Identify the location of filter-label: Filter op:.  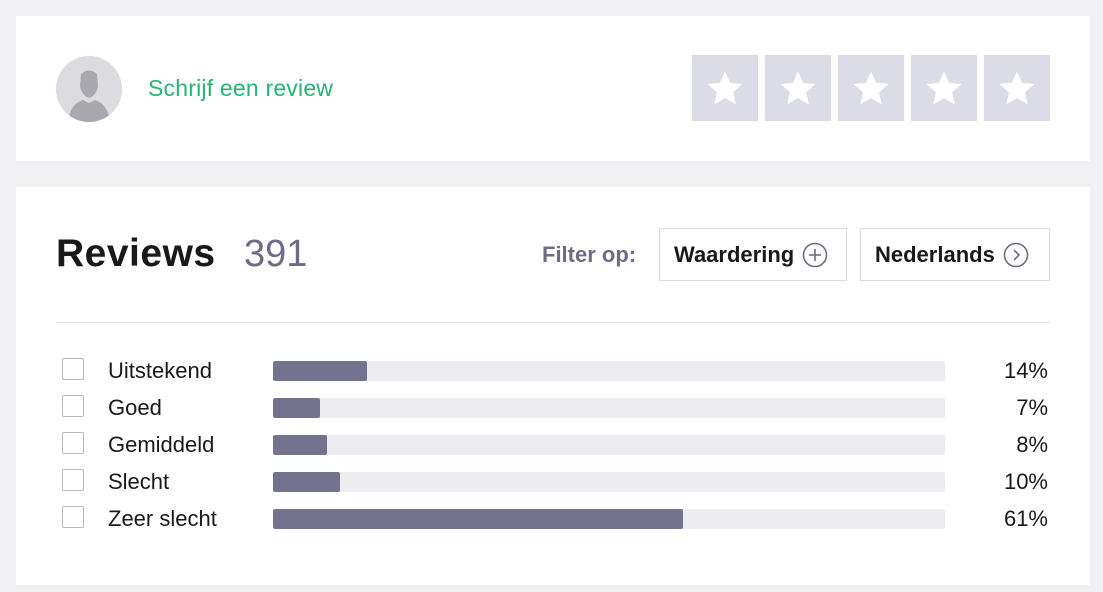
(589, 254).